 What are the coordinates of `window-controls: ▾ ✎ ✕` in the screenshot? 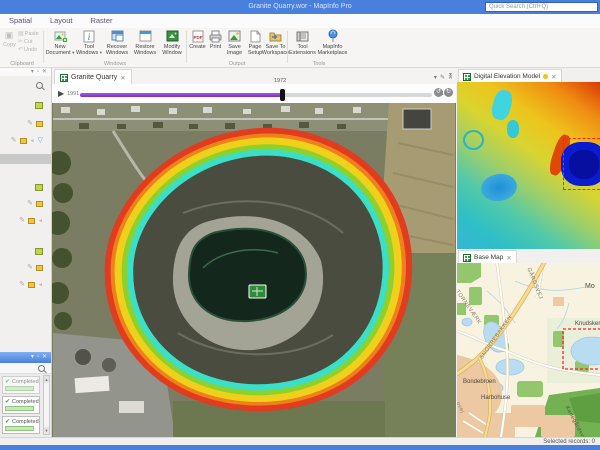 It's located at (443, 77).